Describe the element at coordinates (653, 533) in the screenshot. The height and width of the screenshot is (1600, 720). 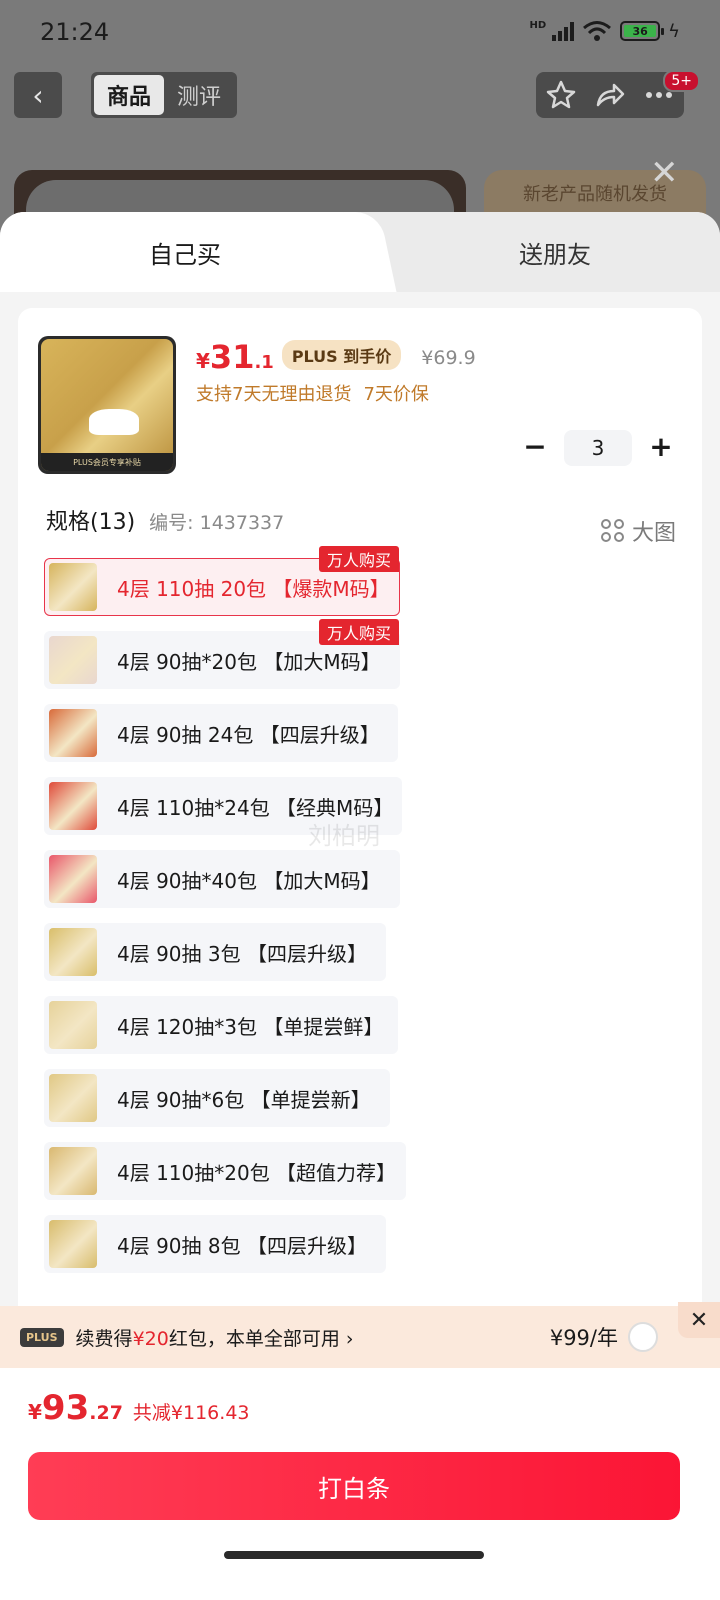
I see `big-image-label: 大图` at that location.